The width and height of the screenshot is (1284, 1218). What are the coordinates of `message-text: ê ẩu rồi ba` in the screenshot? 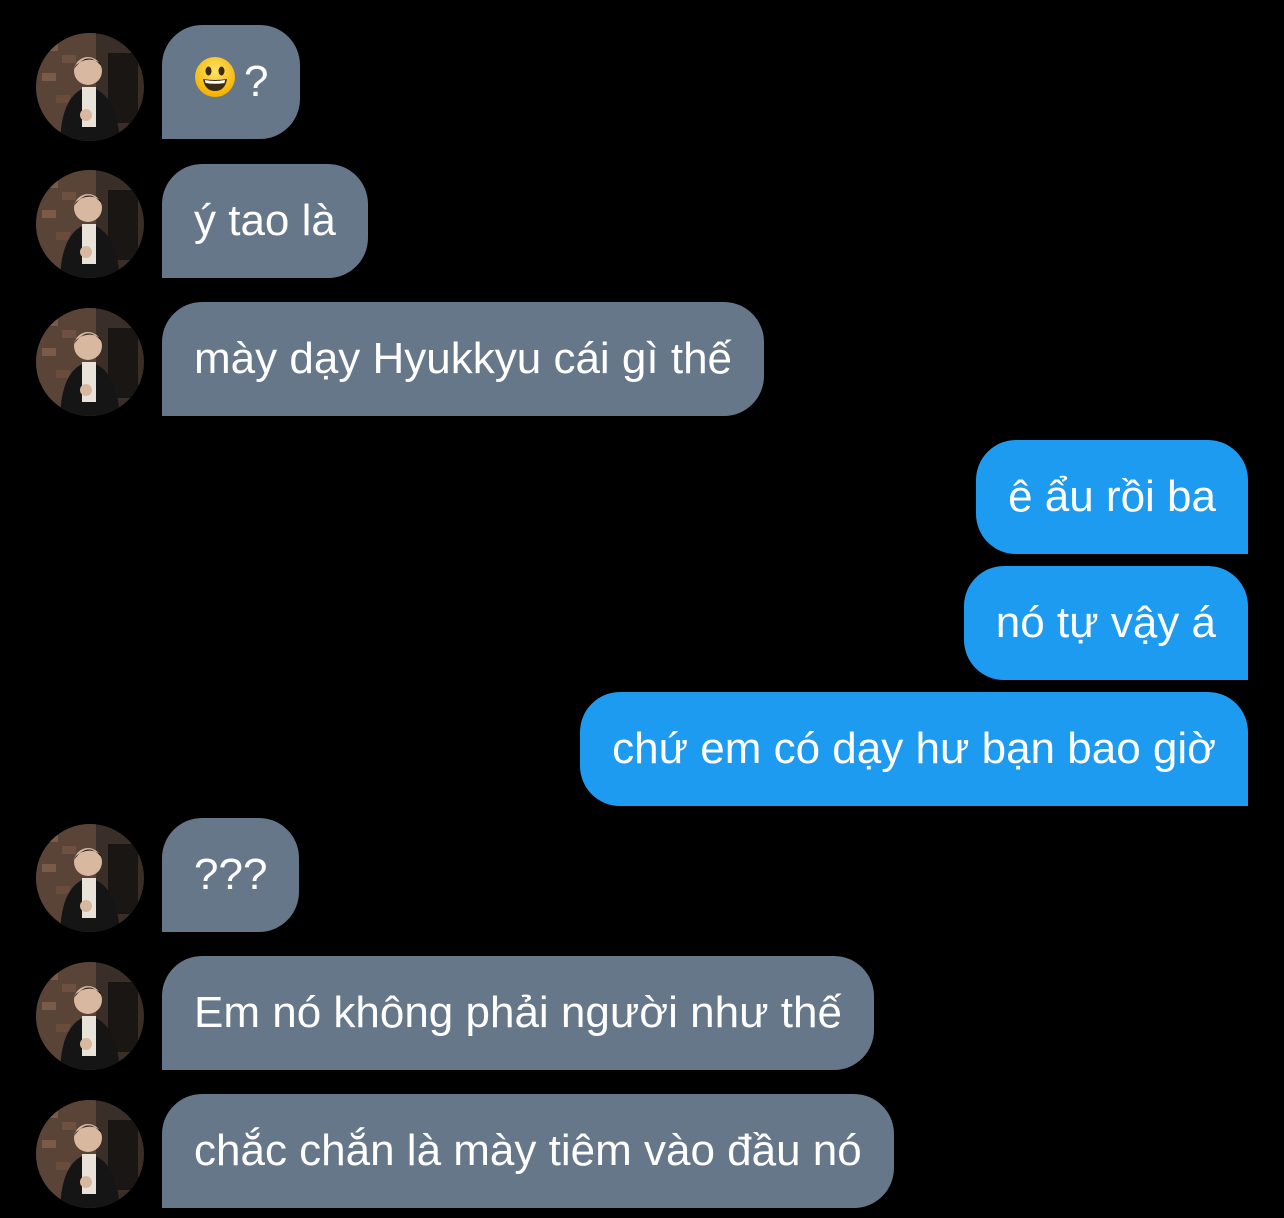 It's located at (1112, 496).